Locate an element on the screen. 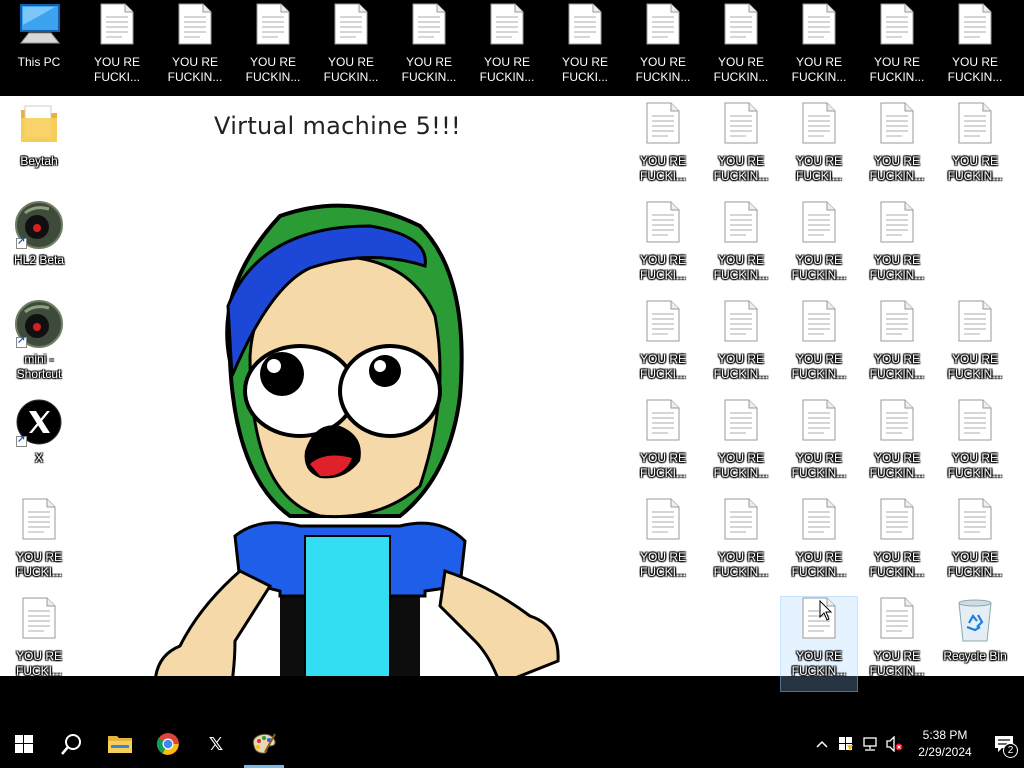  show-hidden-icons-button is located at coordinates (822, 744).